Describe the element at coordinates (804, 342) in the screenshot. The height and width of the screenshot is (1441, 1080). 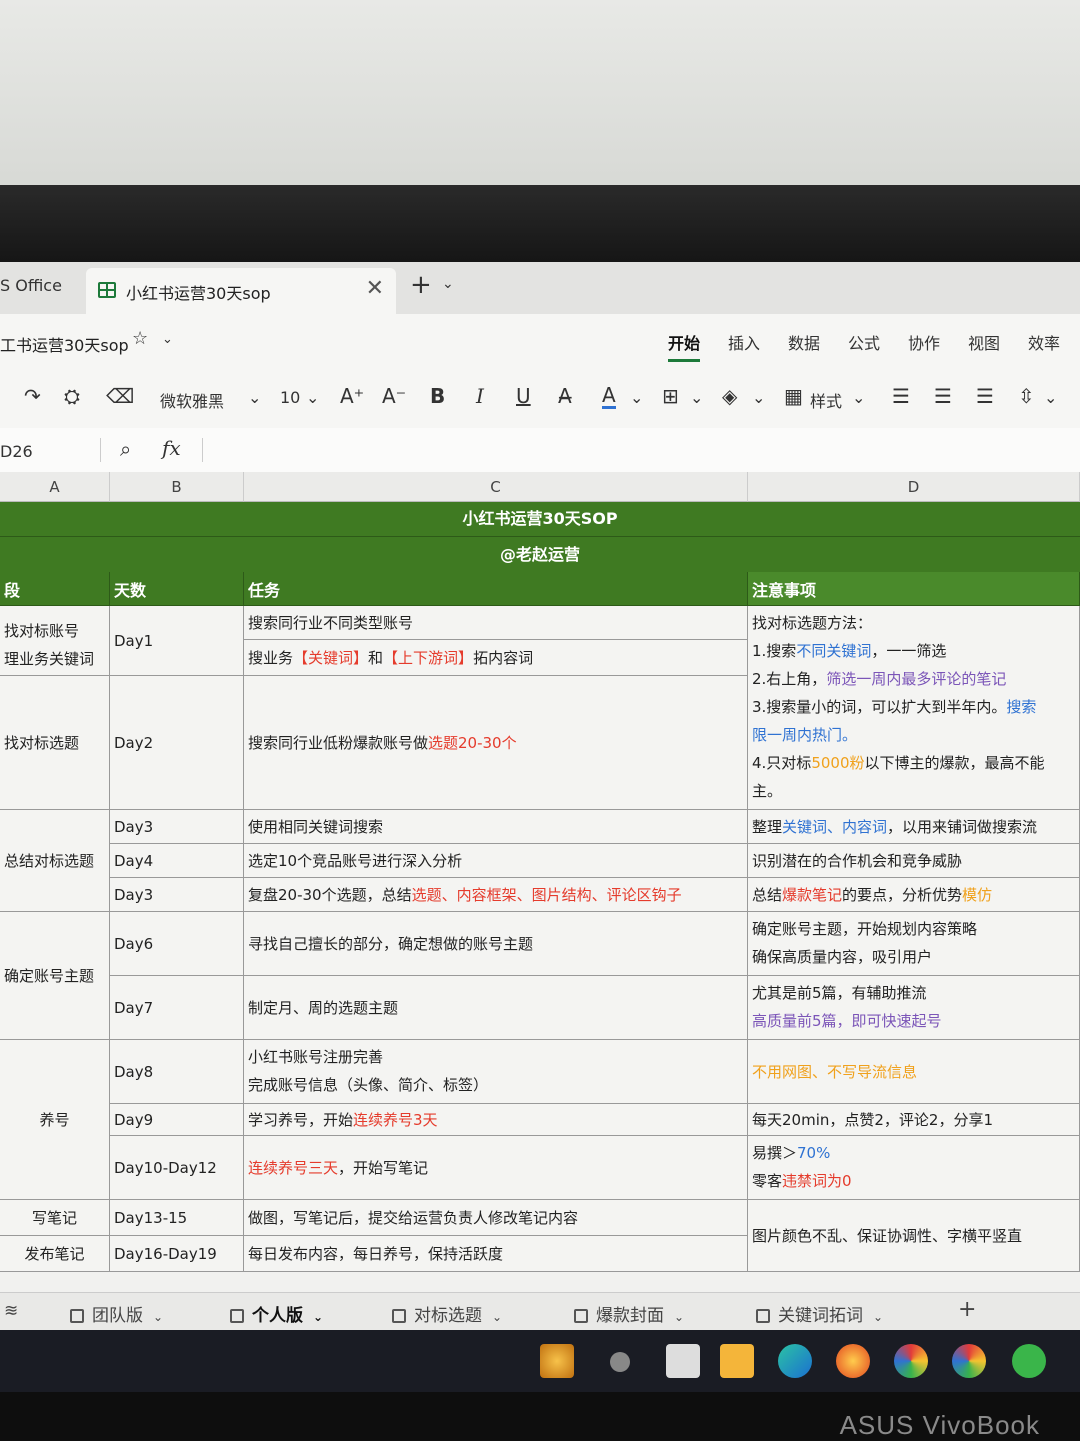
I see `menu-data: 数据` at that location.